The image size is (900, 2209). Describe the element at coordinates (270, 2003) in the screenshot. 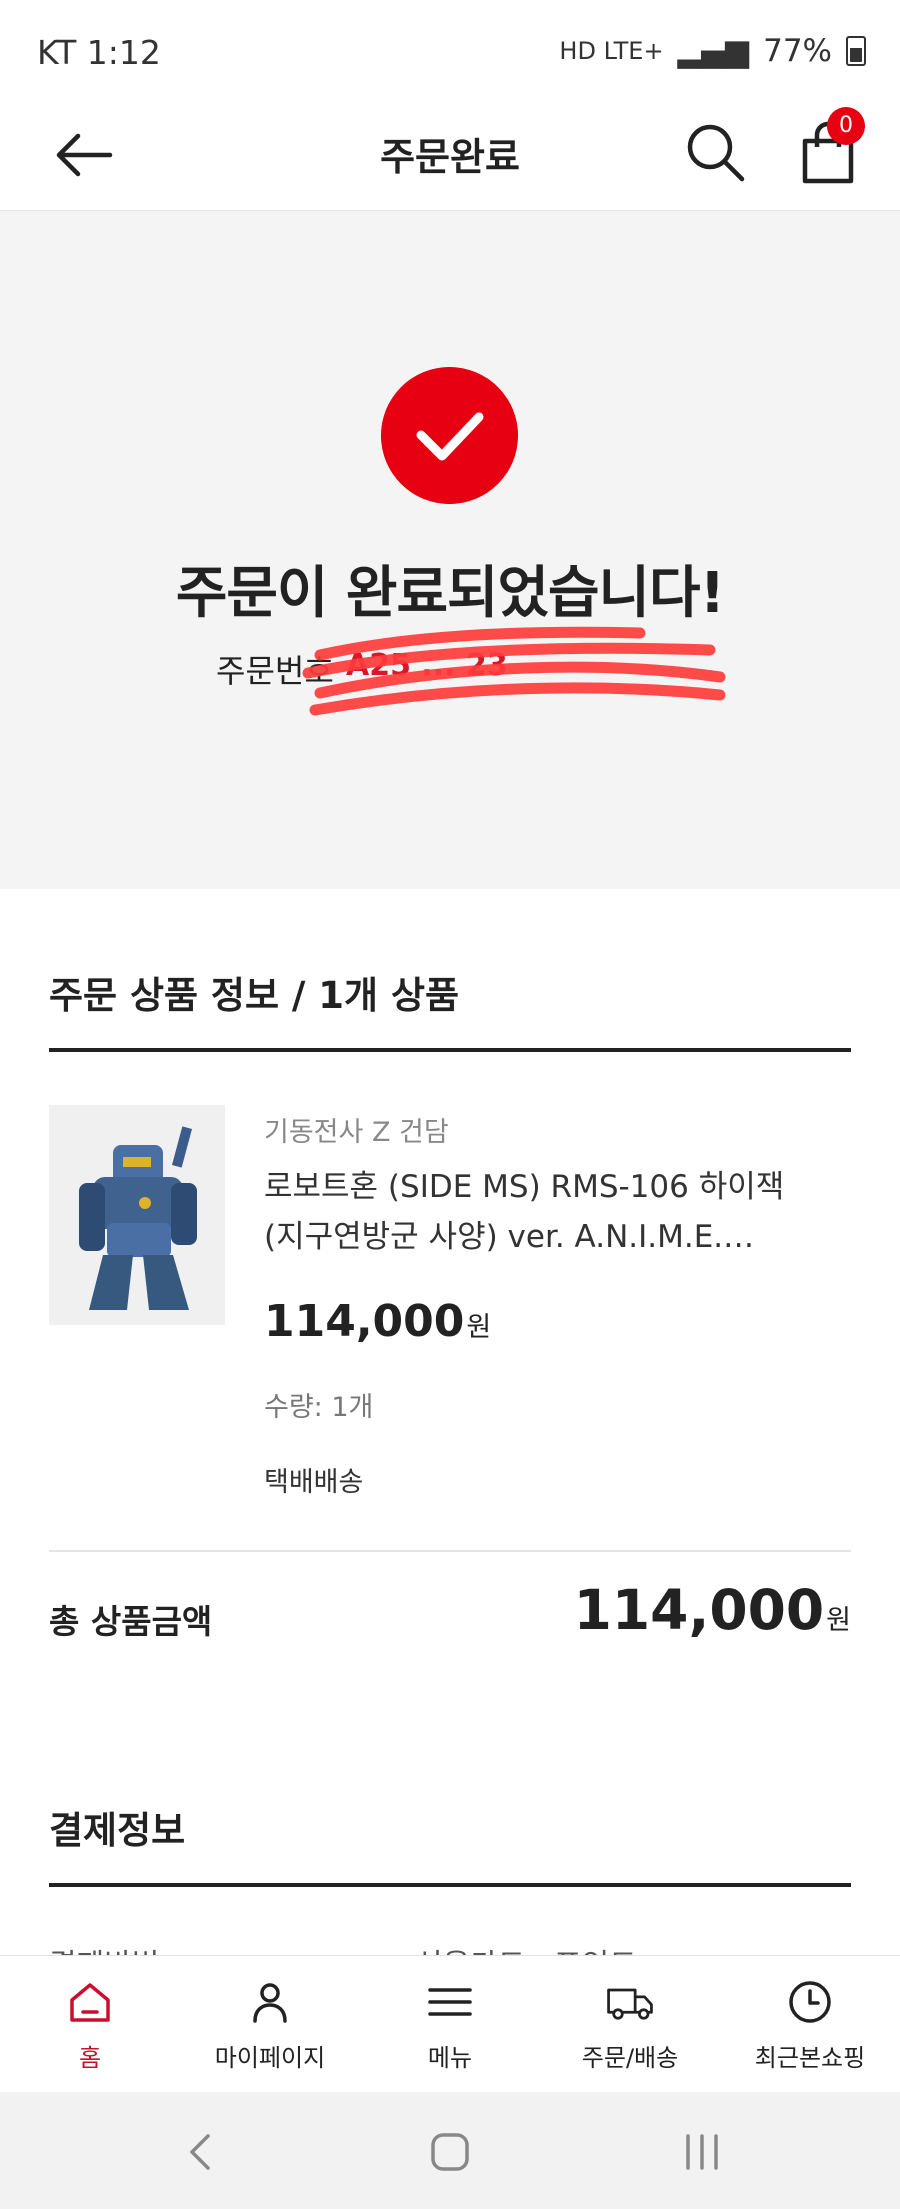

I see `person-icon` at that location.